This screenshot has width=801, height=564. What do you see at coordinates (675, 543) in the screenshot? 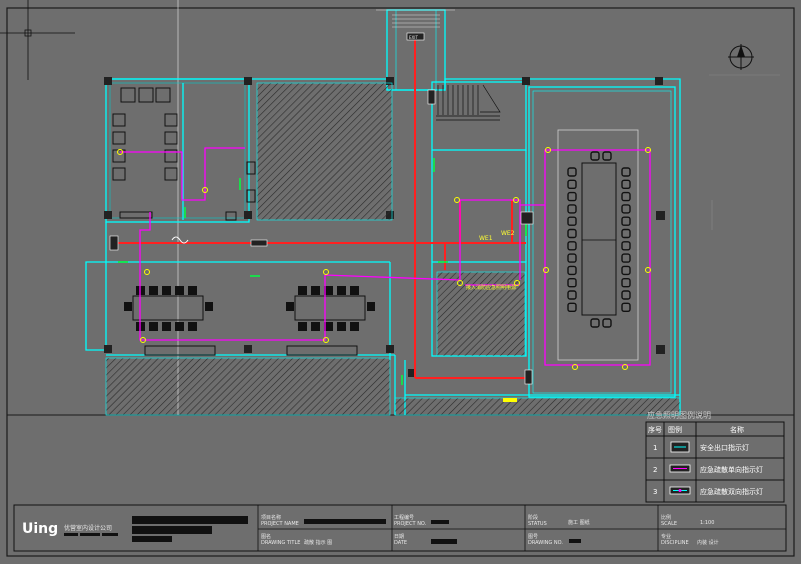
I see `discipline-en: DISCIPLINE` at bounding box center [675, 543].